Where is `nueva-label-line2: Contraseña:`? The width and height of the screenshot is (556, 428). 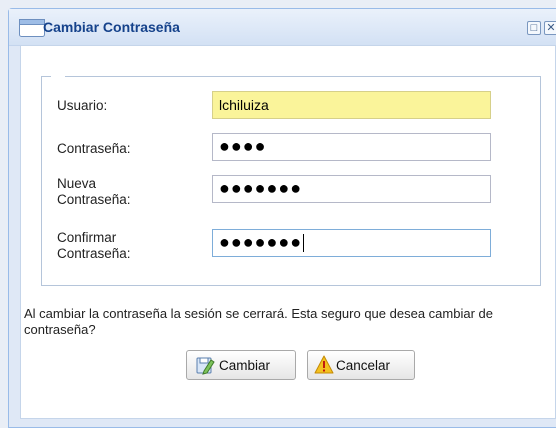 nueva-label-line2: Contraseña: is located at coordinates (94, 199).